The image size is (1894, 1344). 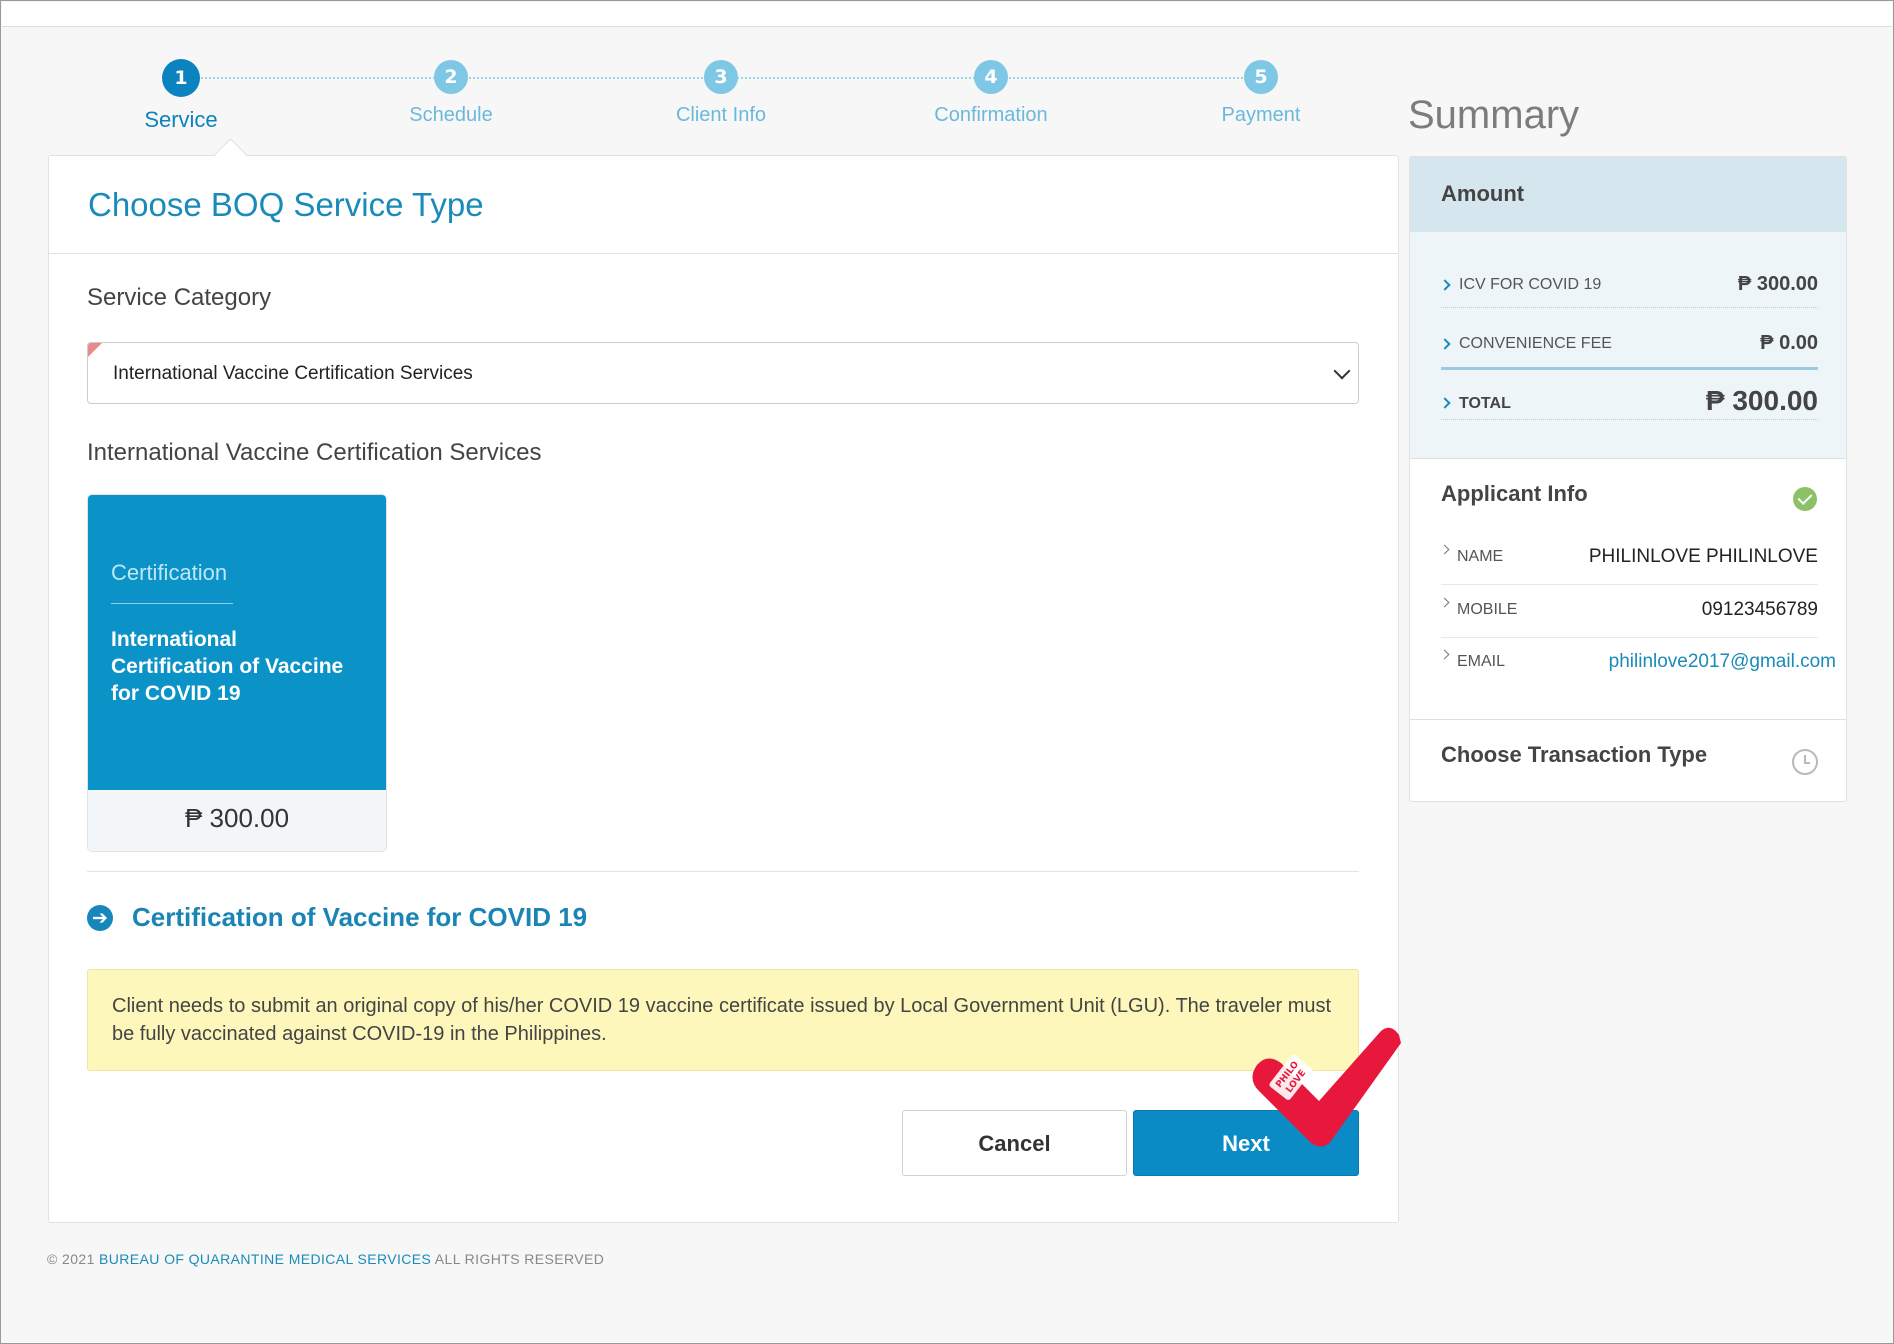 I want to click on step-service: 1 Service, so click(x=181, y=96).